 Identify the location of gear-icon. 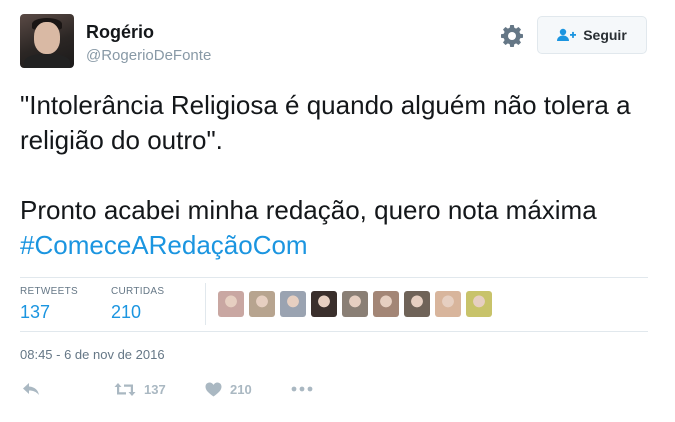
(512, 36).